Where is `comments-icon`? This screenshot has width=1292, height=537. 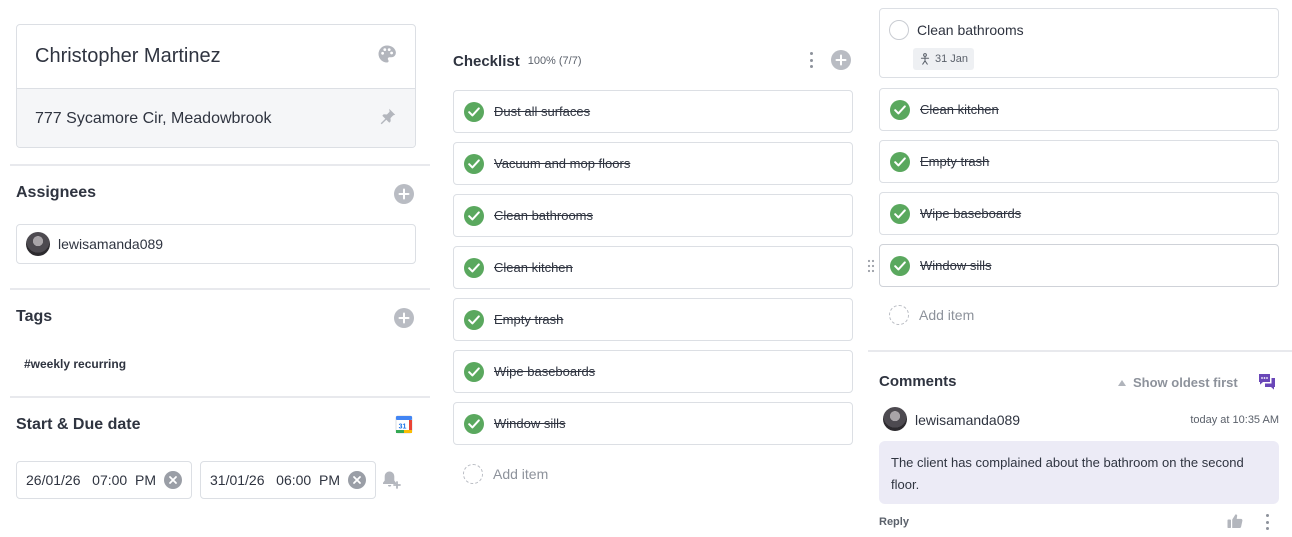 comments-icon is located at coordinates (1267, 382).